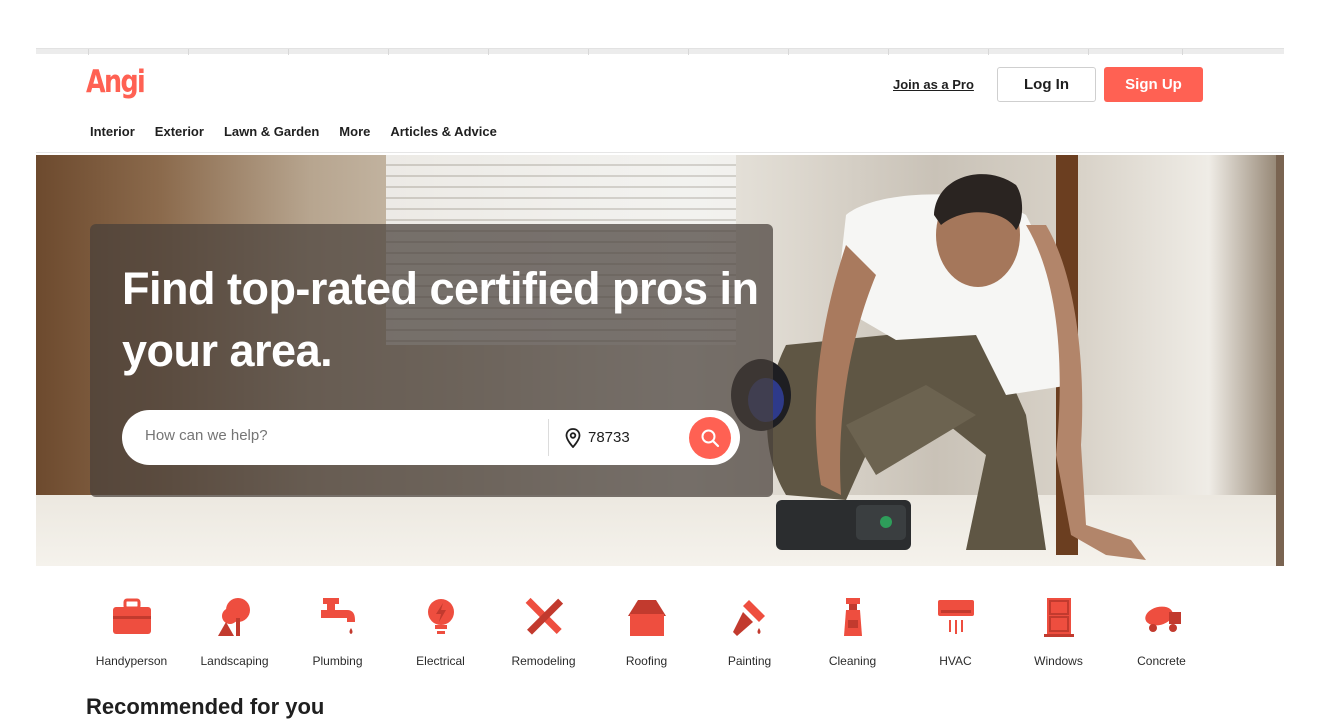  I want to click on window-icon, so click(1058, 617).